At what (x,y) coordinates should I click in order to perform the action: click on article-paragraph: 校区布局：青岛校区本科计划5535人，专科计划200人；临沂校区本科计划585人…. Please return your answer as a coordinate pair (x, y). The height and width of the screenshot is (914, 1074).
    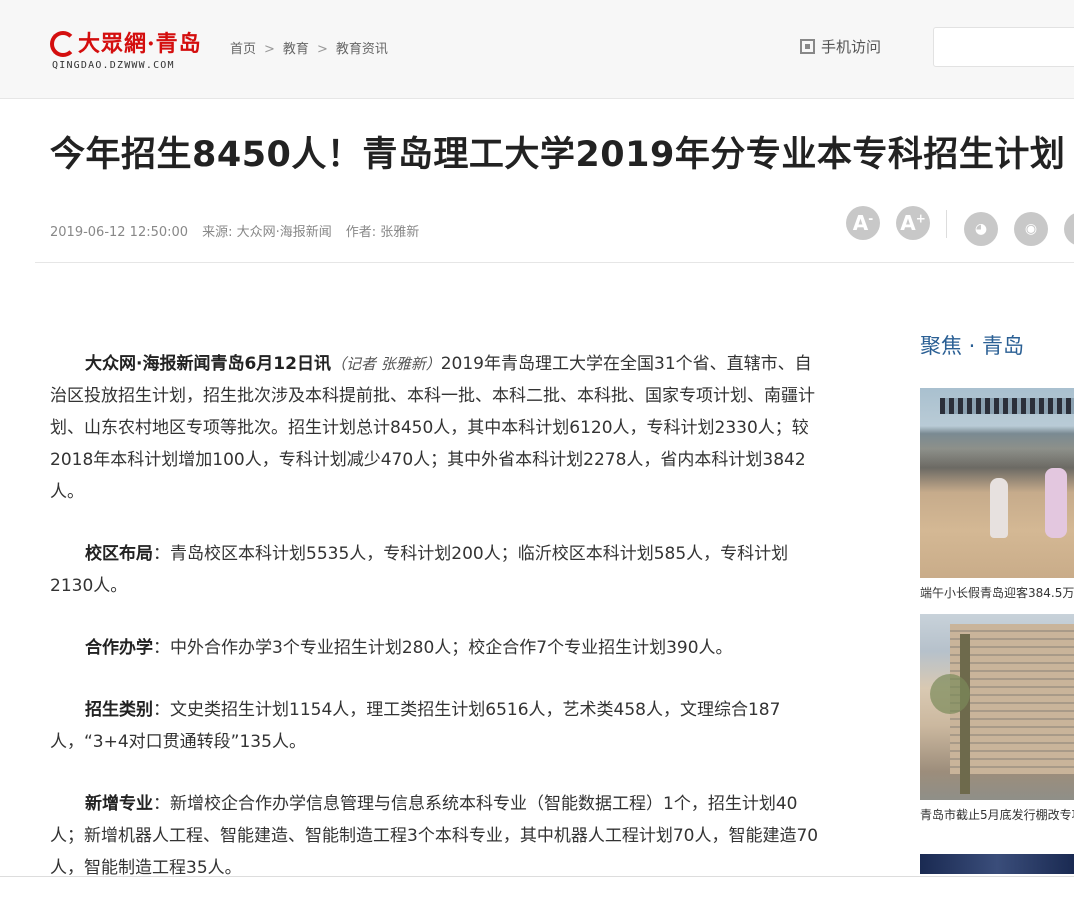
    Looking at the image, I should click on (435, 570).